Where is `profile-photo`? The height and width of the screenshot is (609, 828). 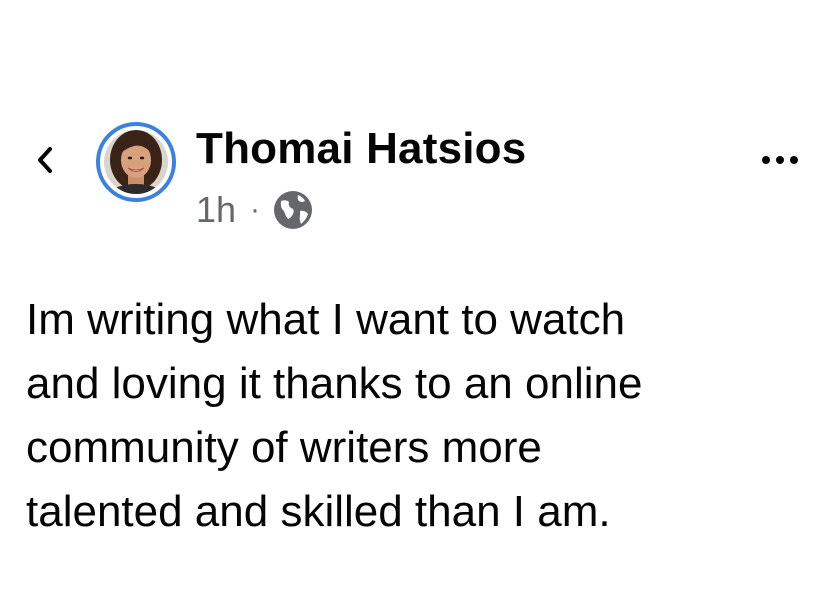
profile-photo is located at coordinates (136, 162).